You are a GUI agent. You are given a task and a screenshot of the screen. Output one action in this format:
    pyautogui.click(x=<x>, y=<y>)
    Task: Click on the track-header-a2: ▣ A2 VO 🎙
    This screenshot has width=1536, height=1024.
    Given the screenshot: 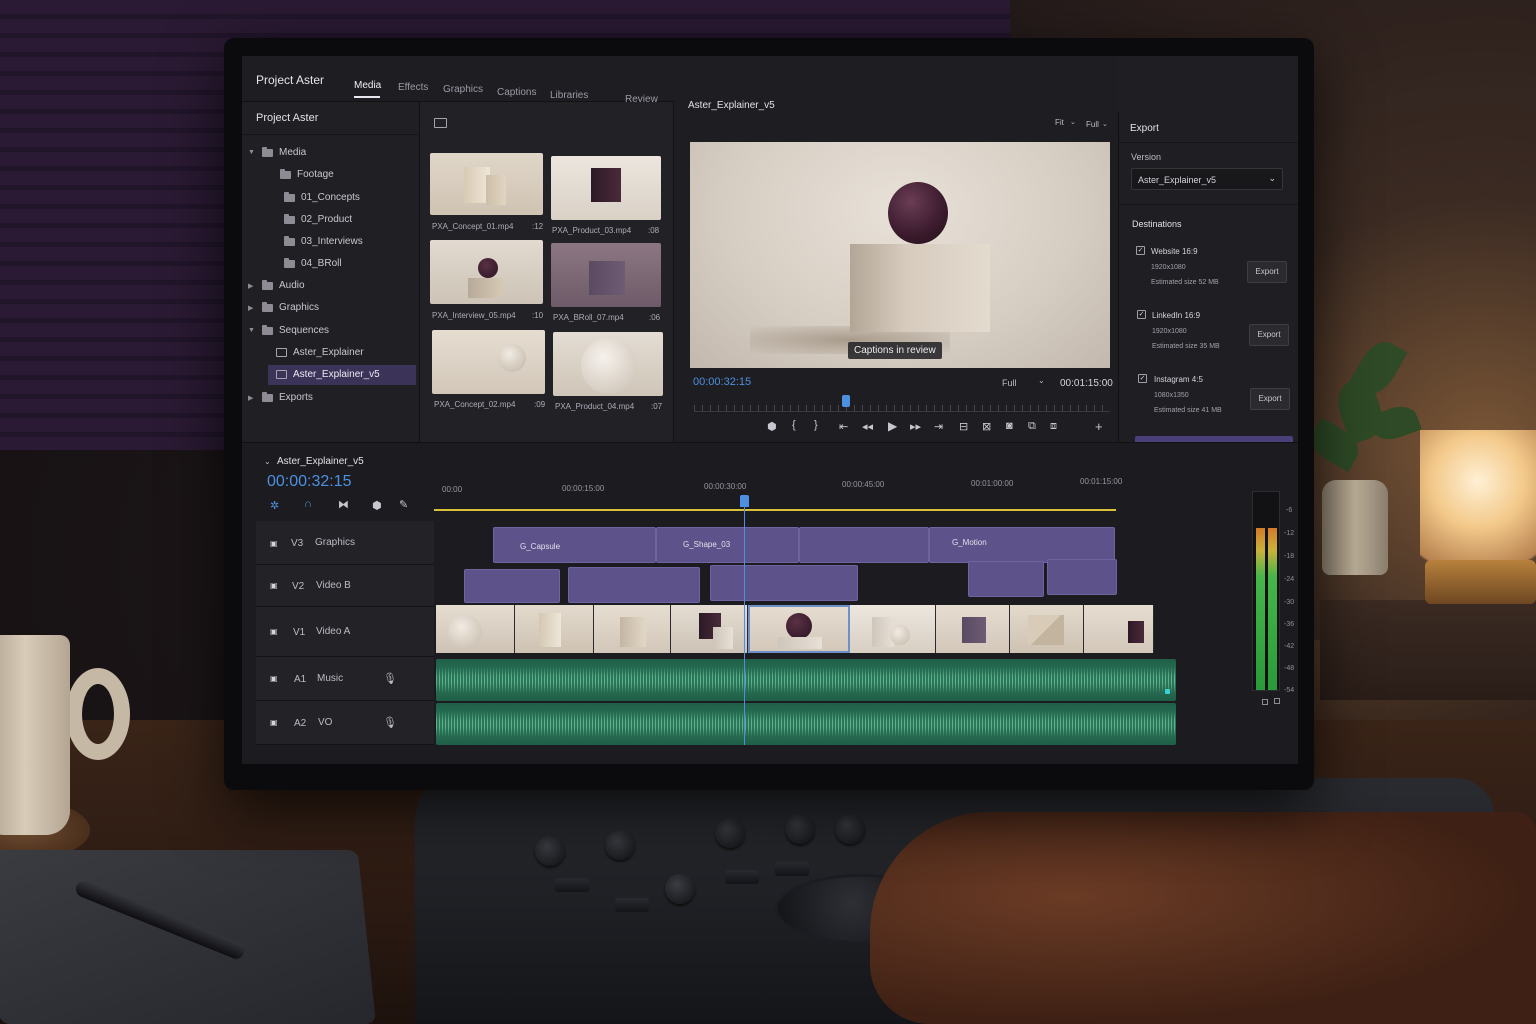 What is the action you would take?
    pyautogui.click(x=345, y=723)
    